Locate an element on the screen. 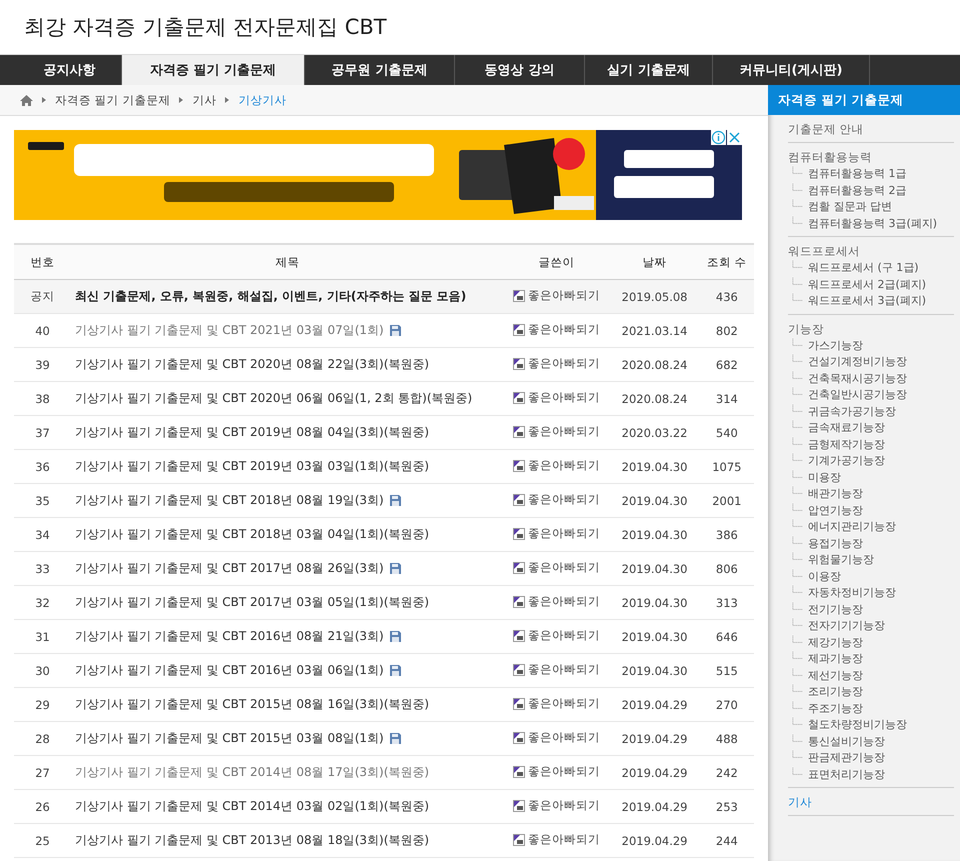 The image size is (960, 861). breadcrumb-link: 기상기사 is located at coordinates (262, 100).